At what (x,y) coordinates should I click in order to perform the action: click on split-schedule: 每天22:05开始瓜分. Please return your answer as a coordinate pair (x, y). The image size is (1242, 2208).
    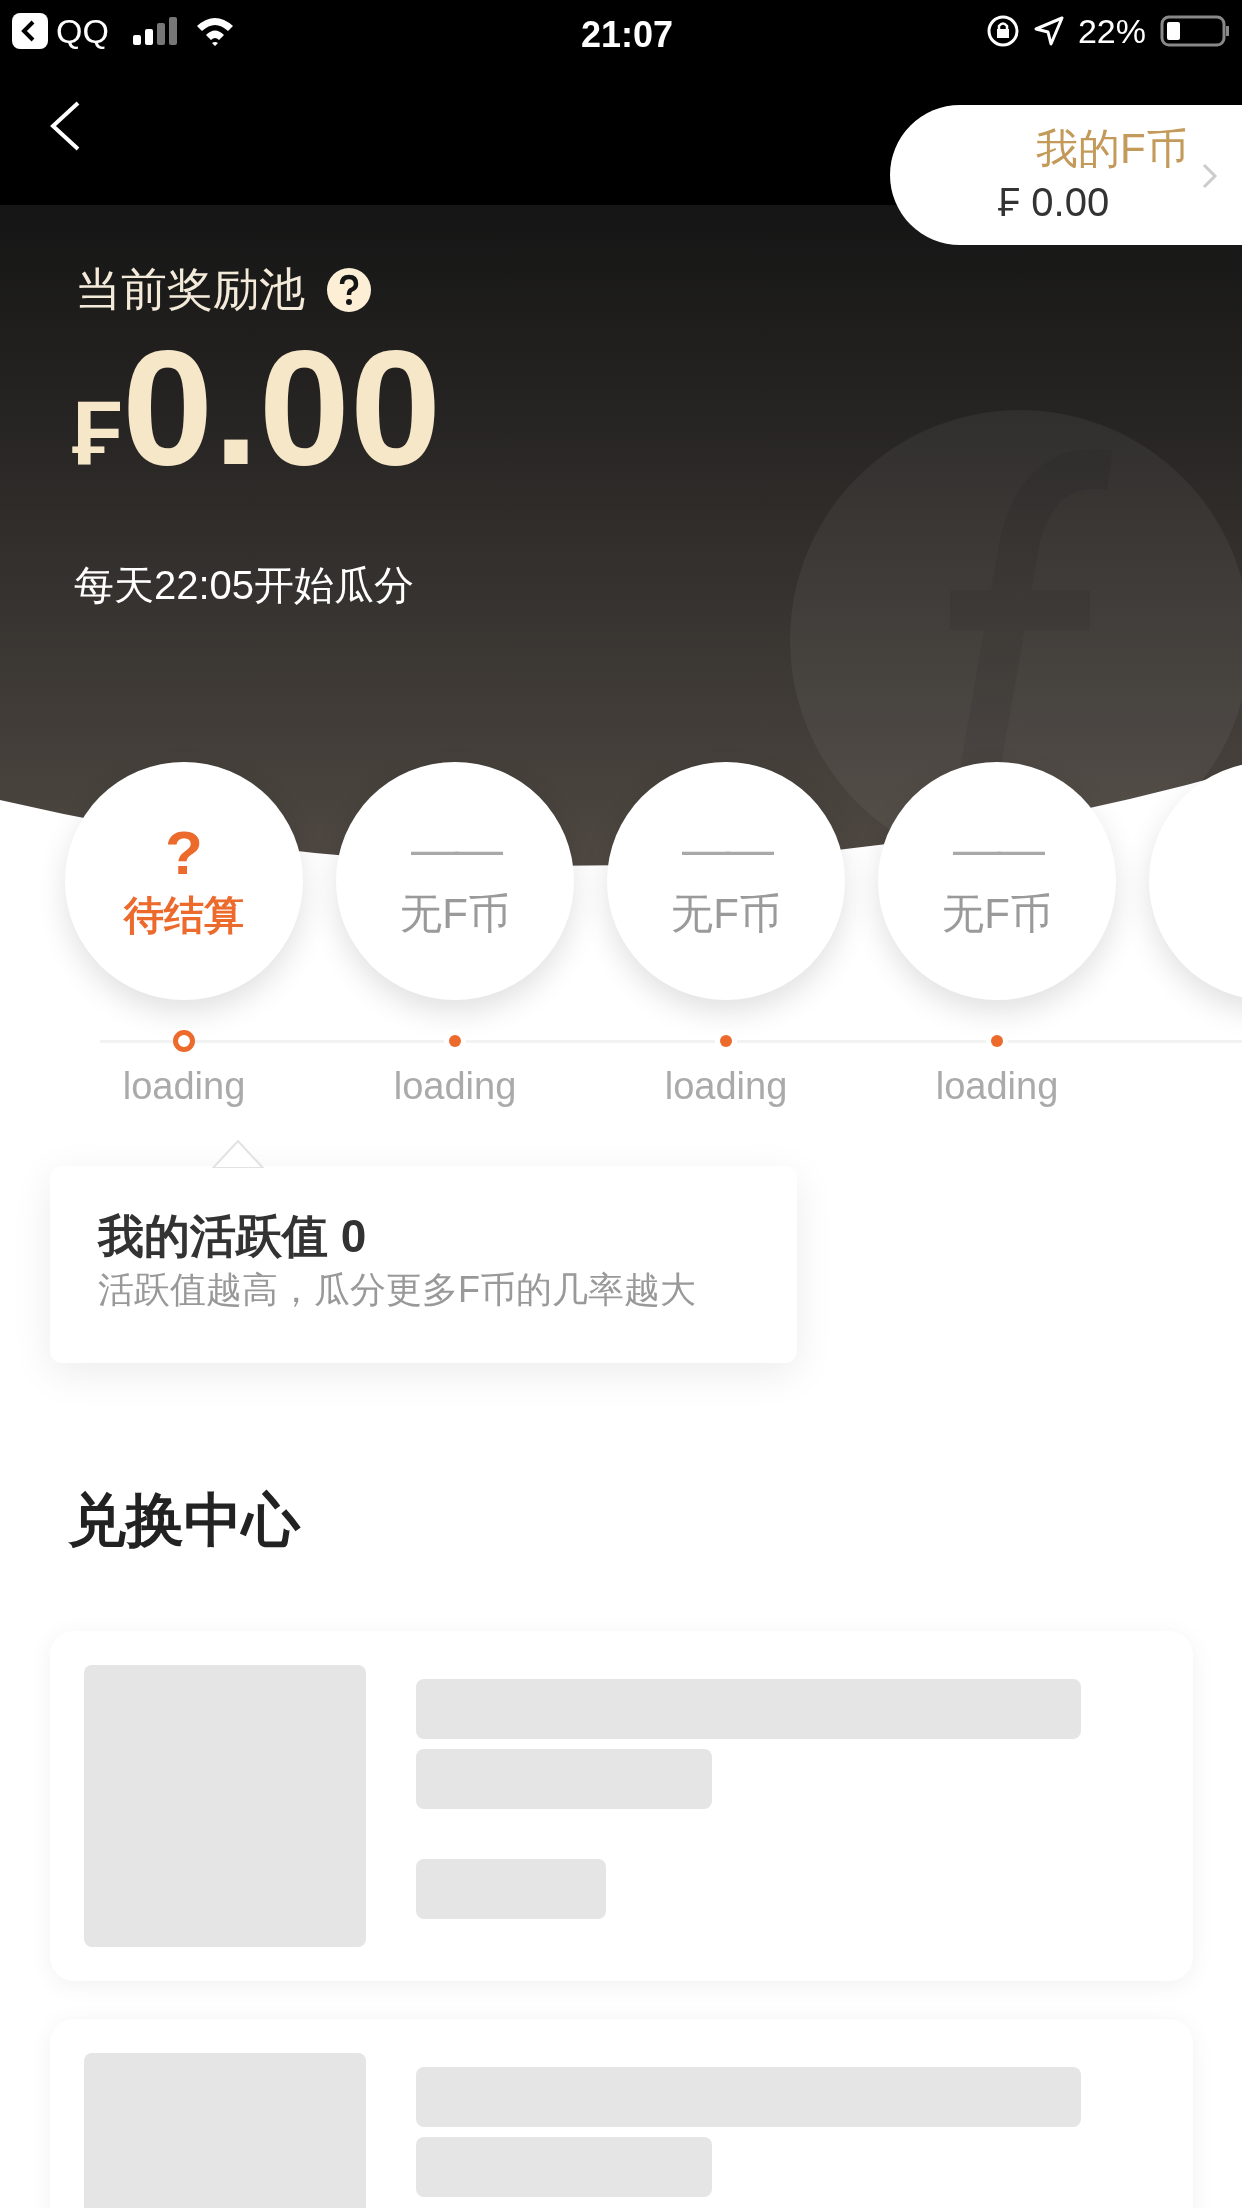
    Looking at the image, I should click on (244, 585).